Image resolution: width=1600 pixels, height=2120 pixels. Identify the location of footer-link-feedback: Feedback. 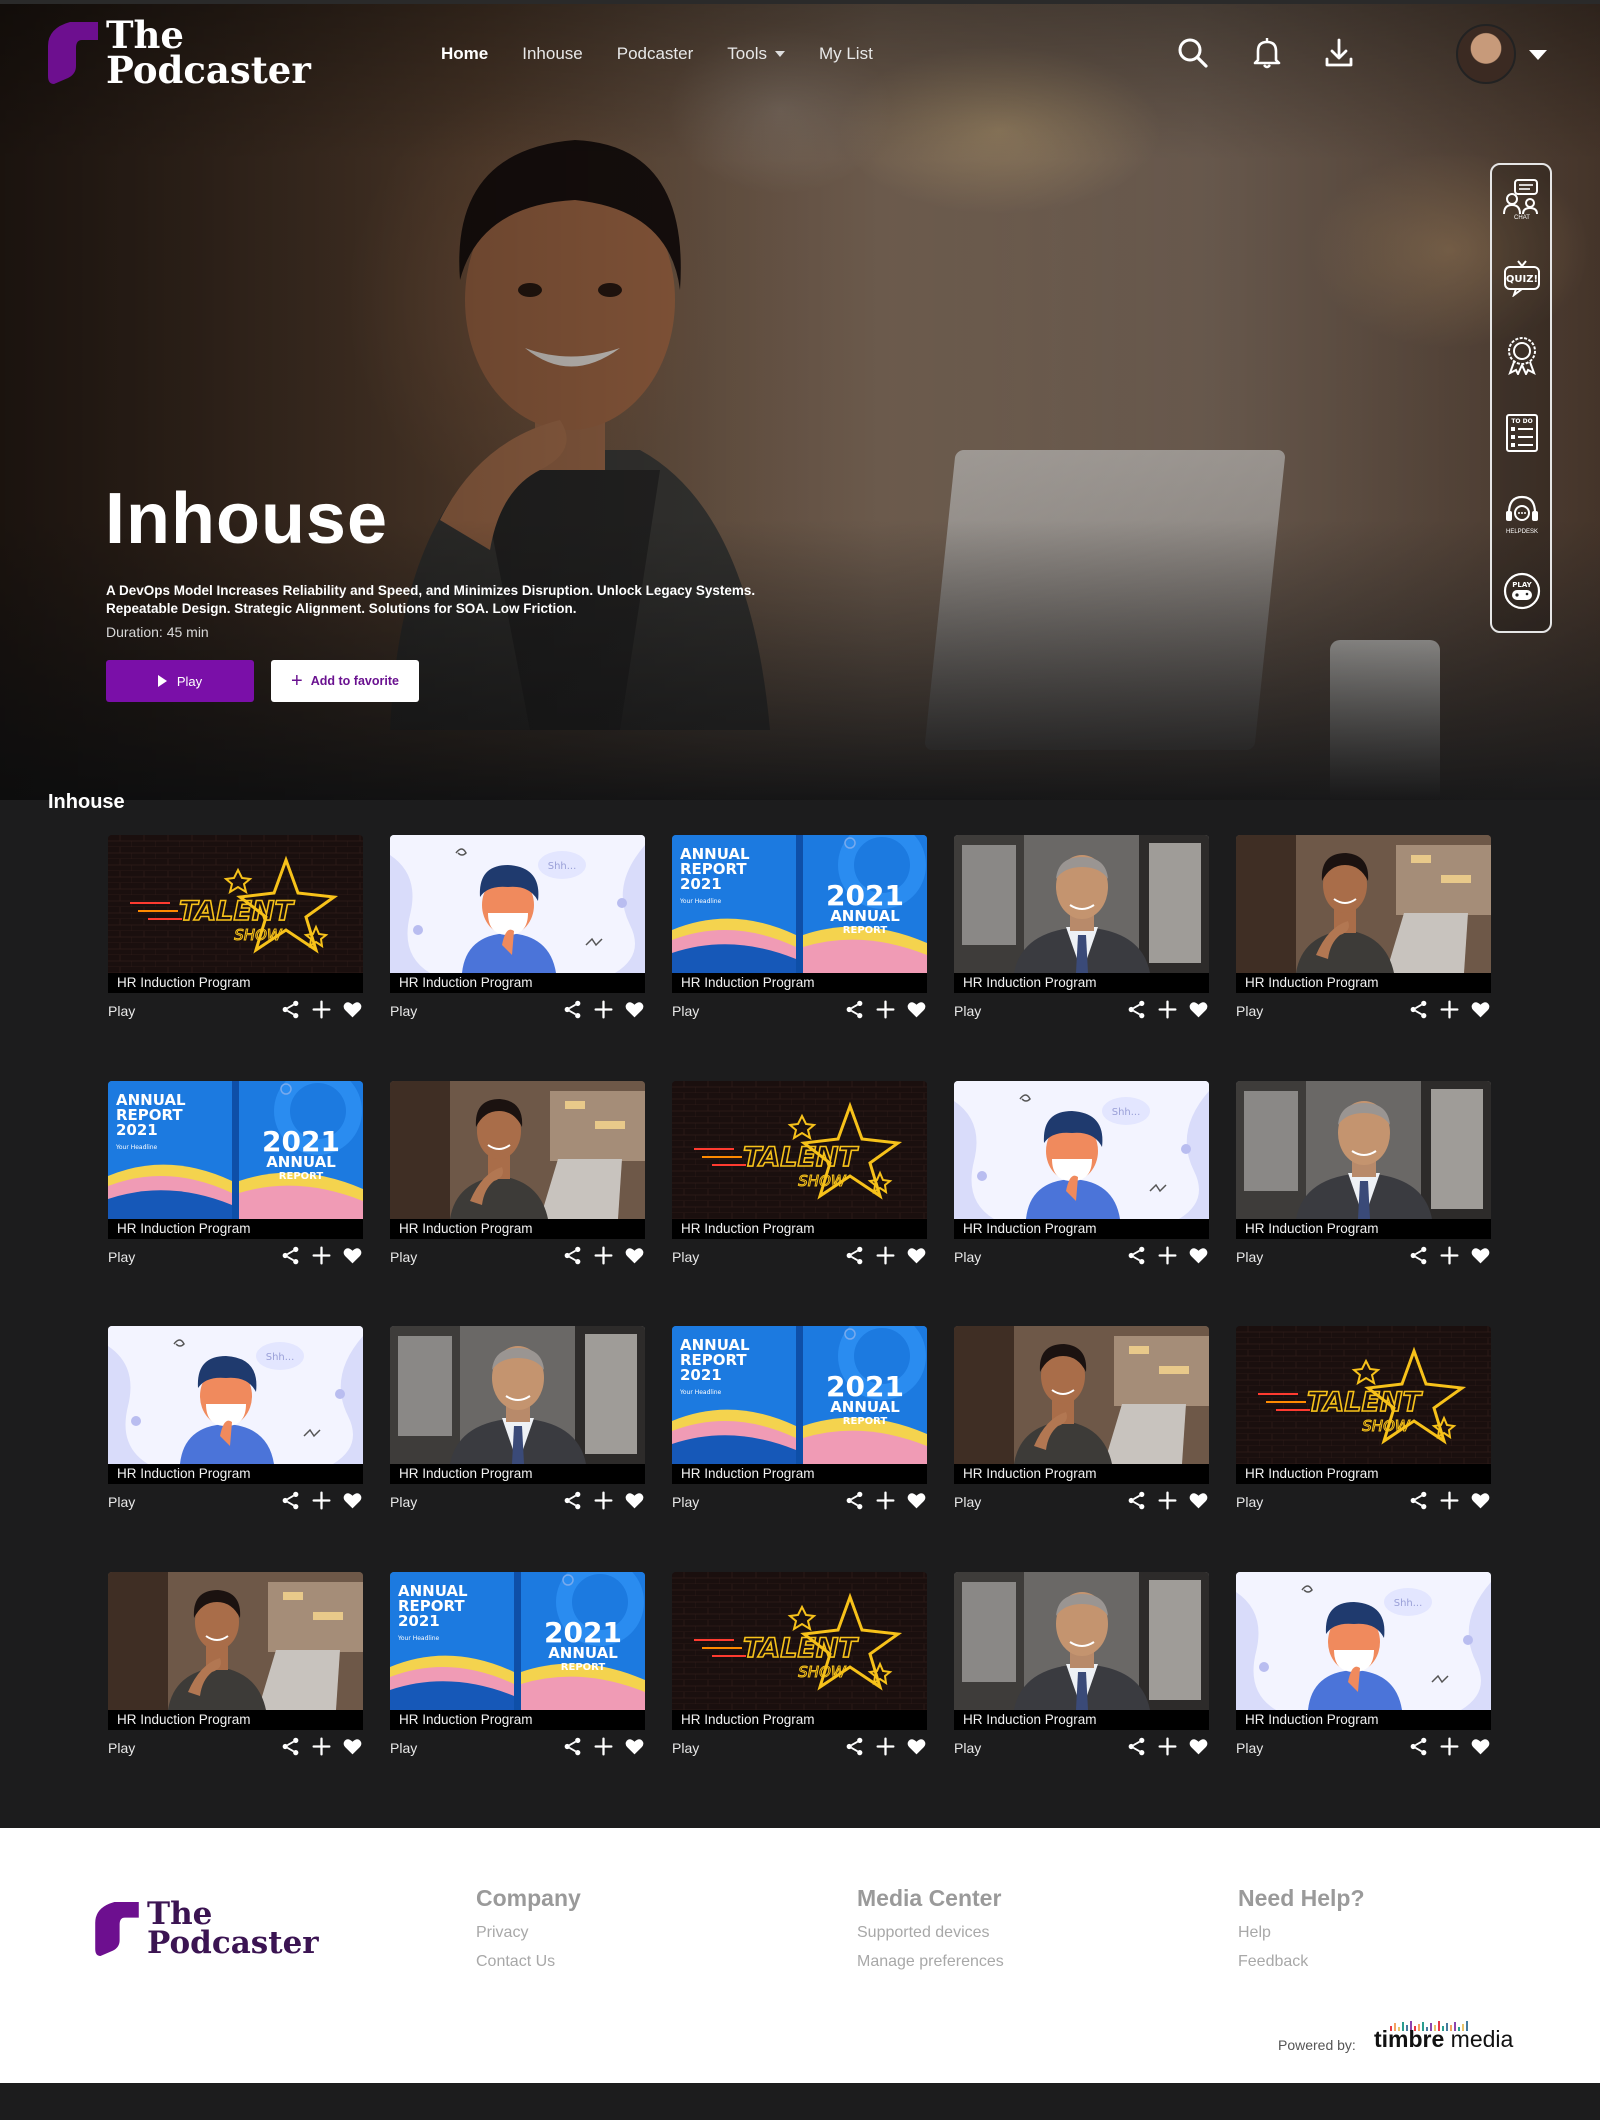
(1301, 1962).